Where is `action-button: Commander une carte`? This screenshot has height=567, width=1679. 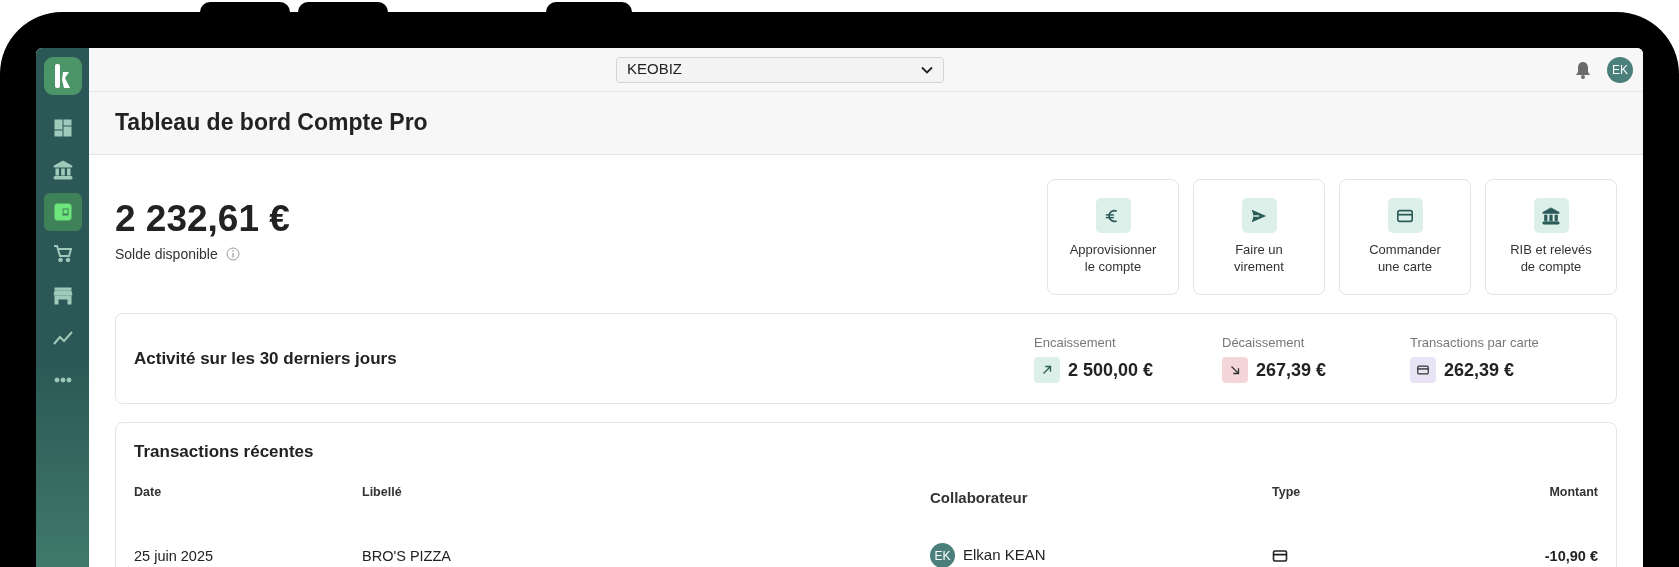 action-button: Commander une carte is located at coordinates (1405, 237).